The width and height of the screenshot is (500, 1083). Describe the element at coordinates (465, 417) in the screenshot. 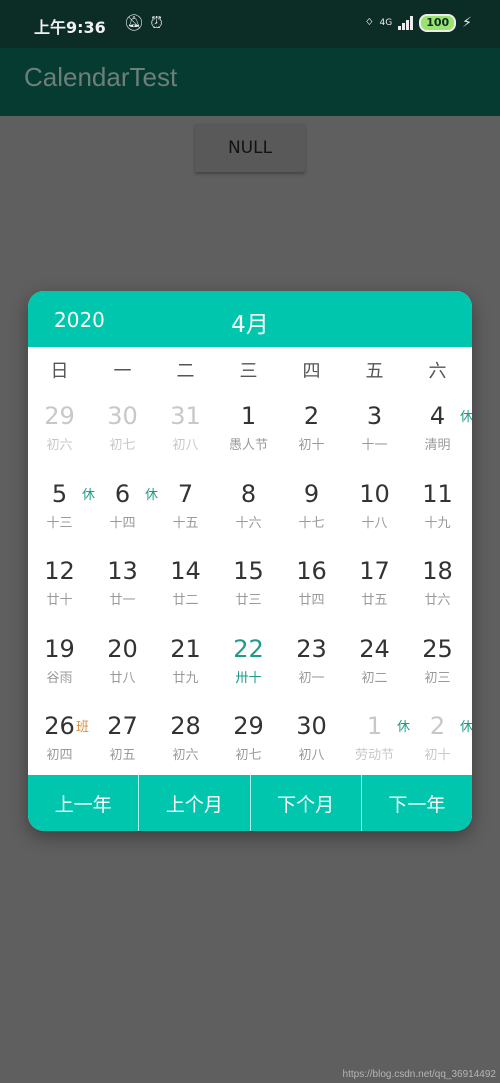

I see `holiday-badge: 休` at that location.